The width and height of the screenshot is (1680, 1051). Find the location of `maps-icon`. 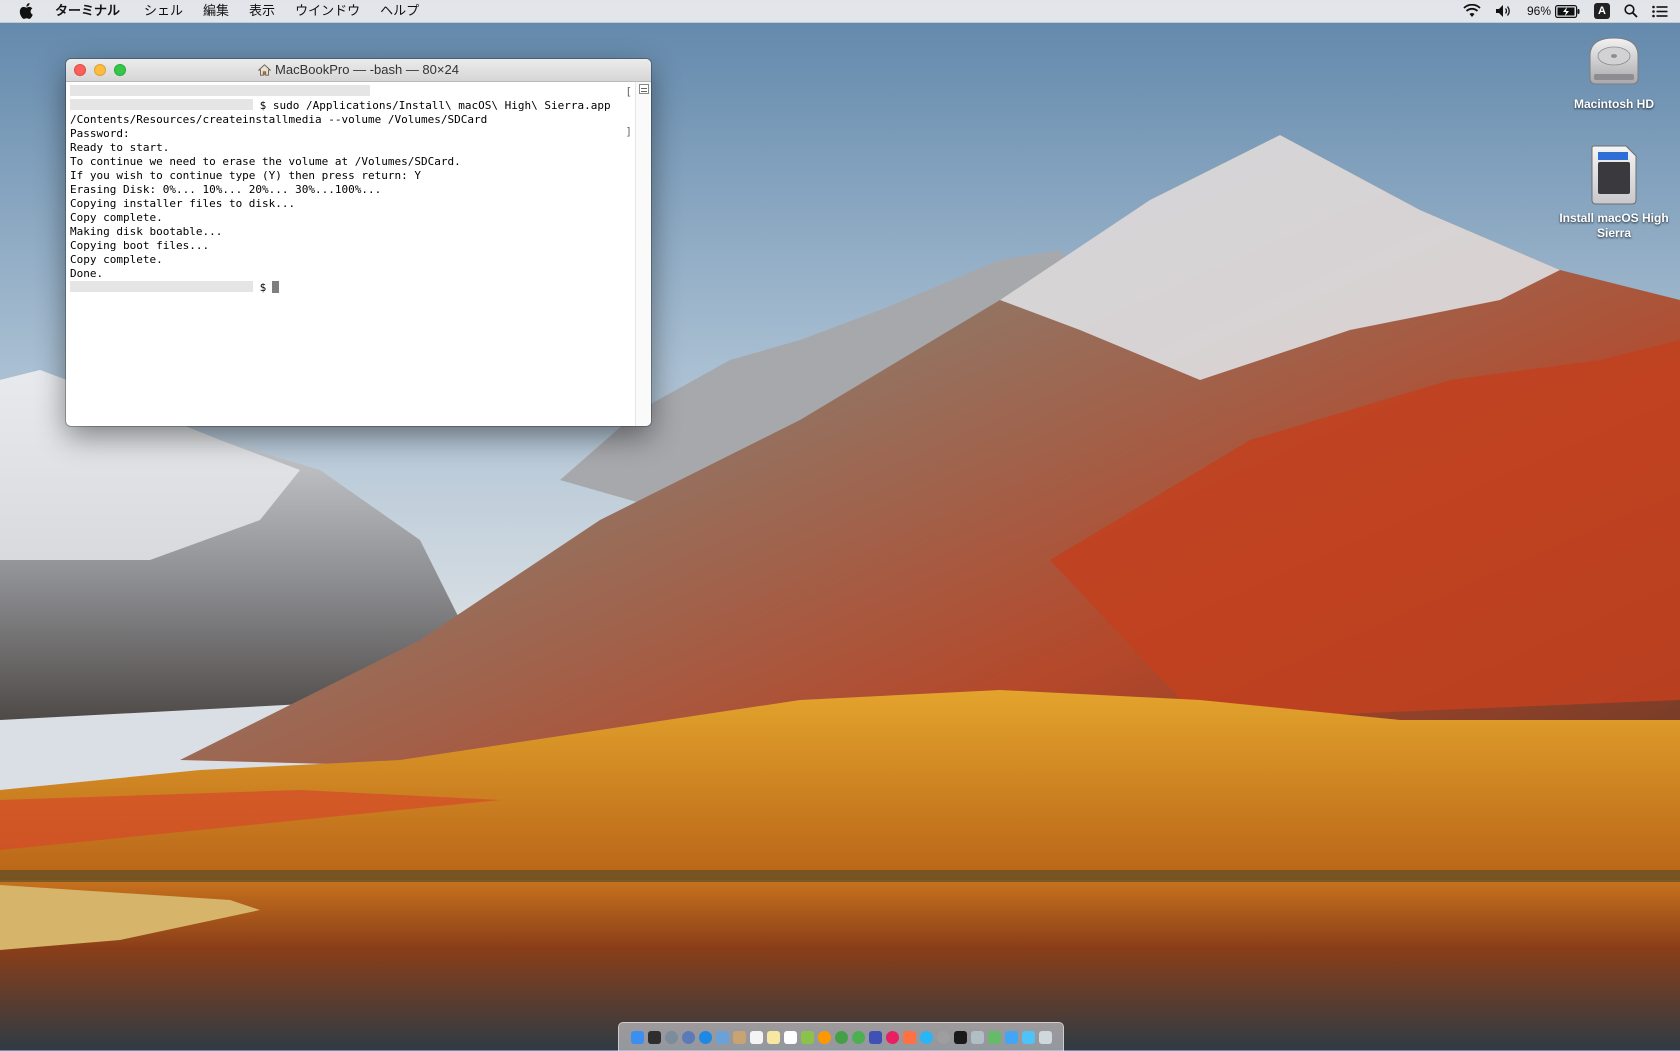

maps-icon is located at coordinates (807, 1037).